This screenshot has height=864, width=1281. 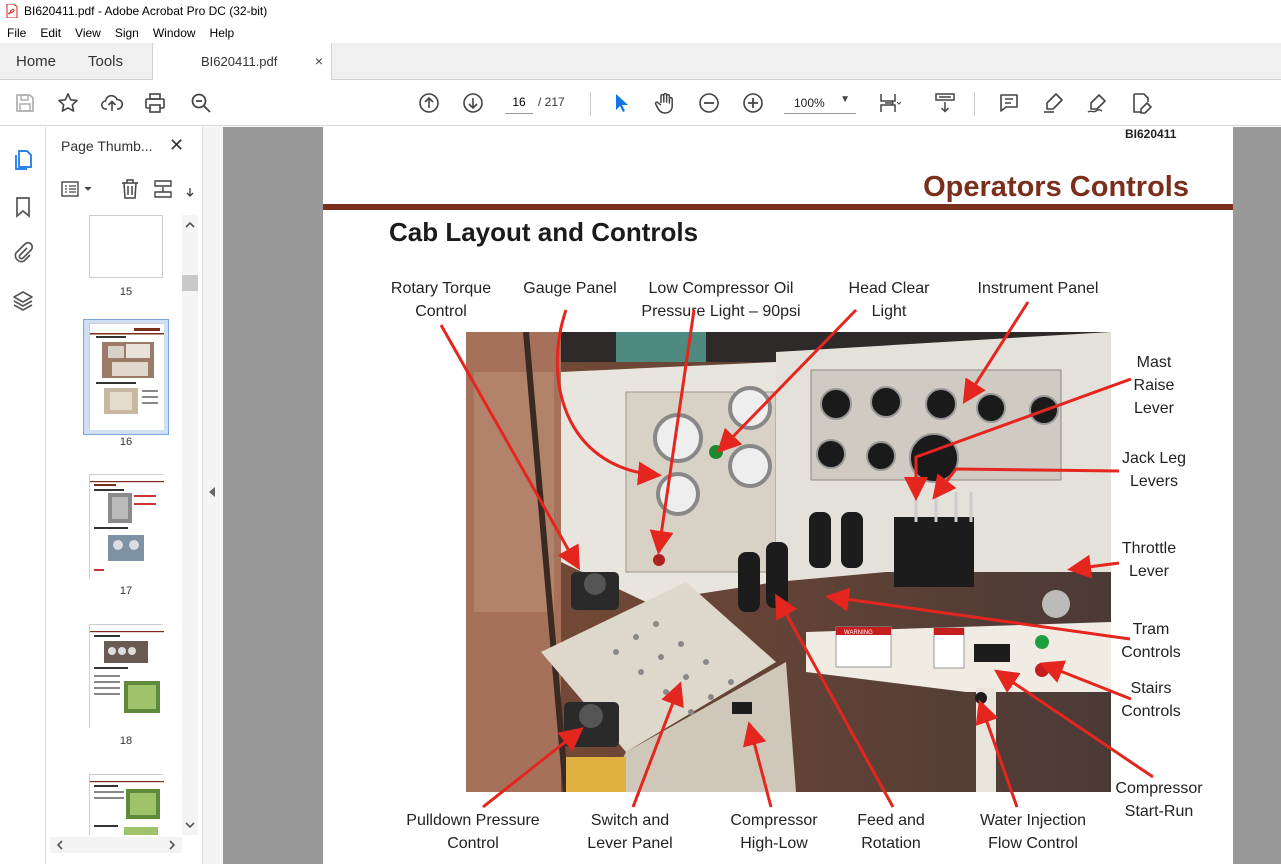 I want to click on tab-document: BI620411.pdf ×, so click(x=242, y=62).